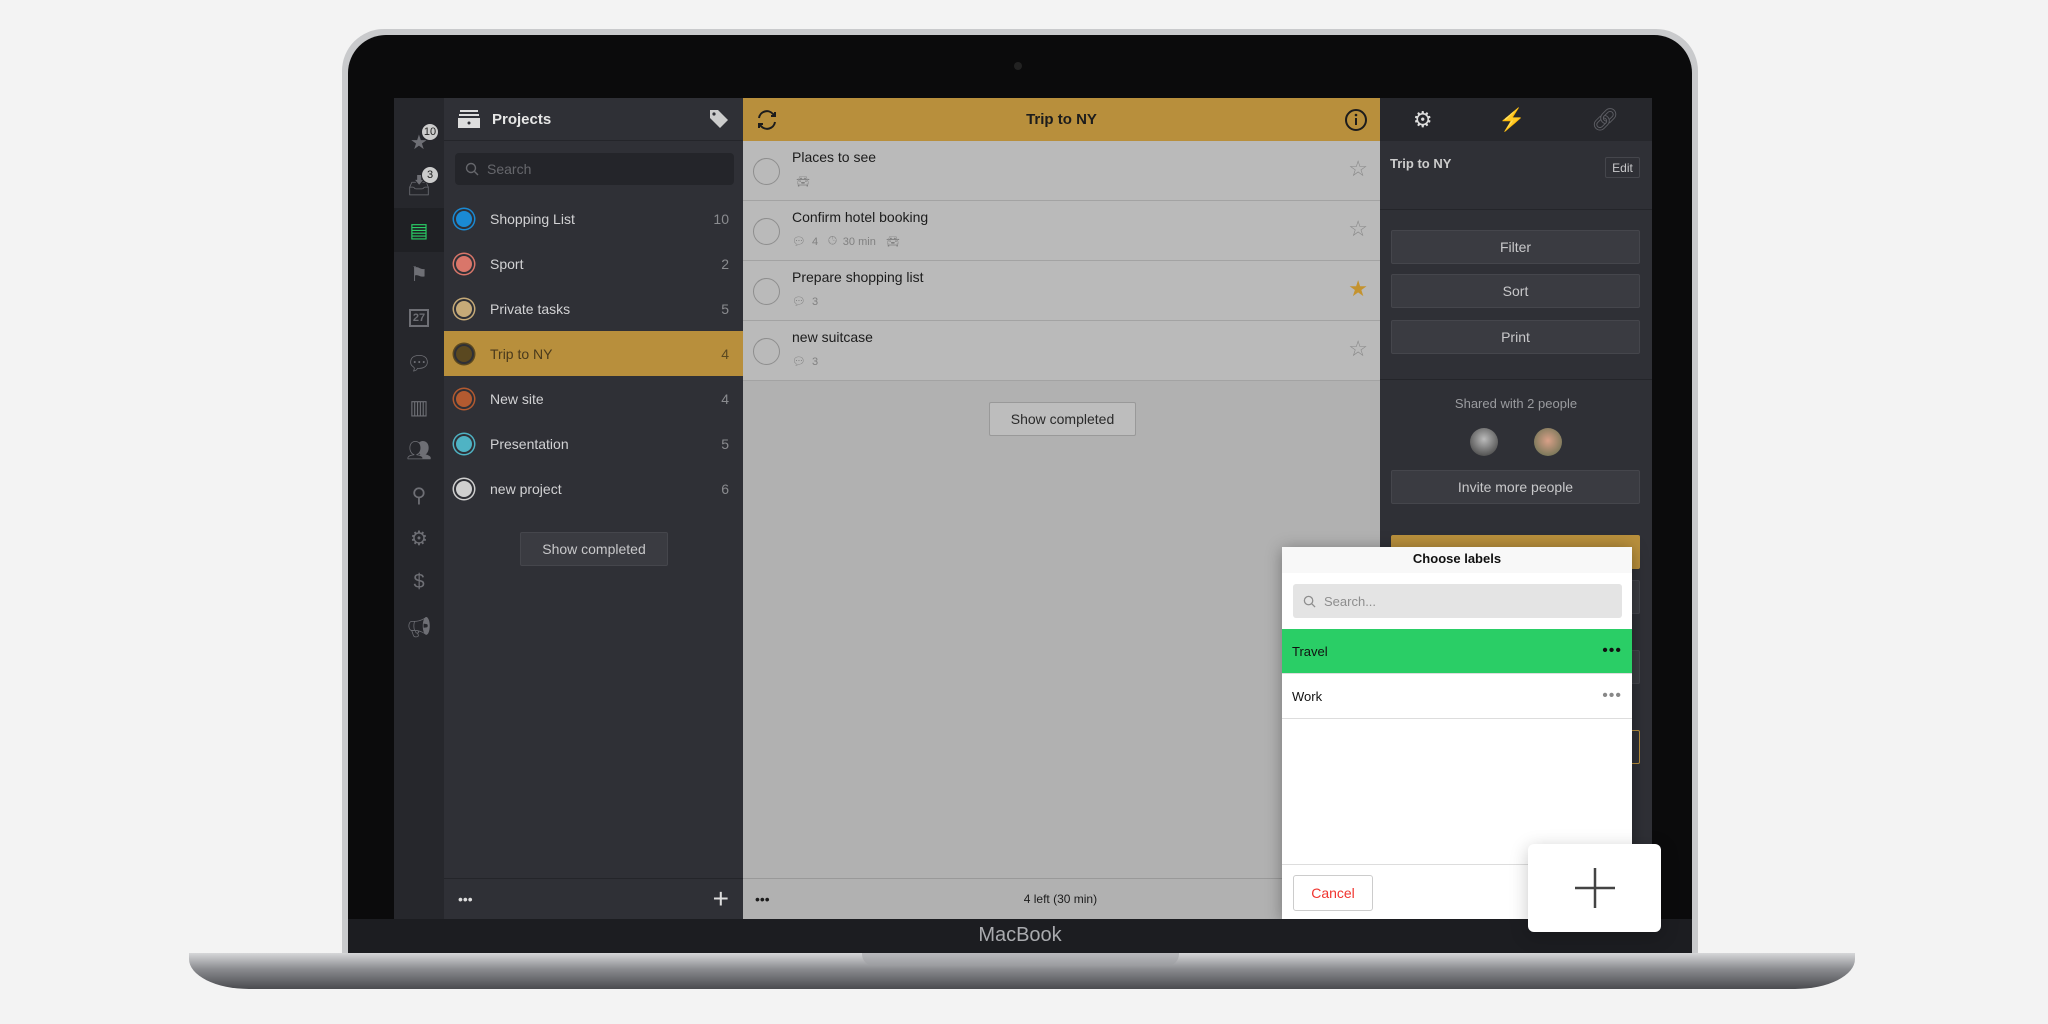 This screenshot has width=2048, height=1024. Describe the element at coordinates (419, 142) in the screenshot. I see `sidebar-star-button: ★ 10` at that location.